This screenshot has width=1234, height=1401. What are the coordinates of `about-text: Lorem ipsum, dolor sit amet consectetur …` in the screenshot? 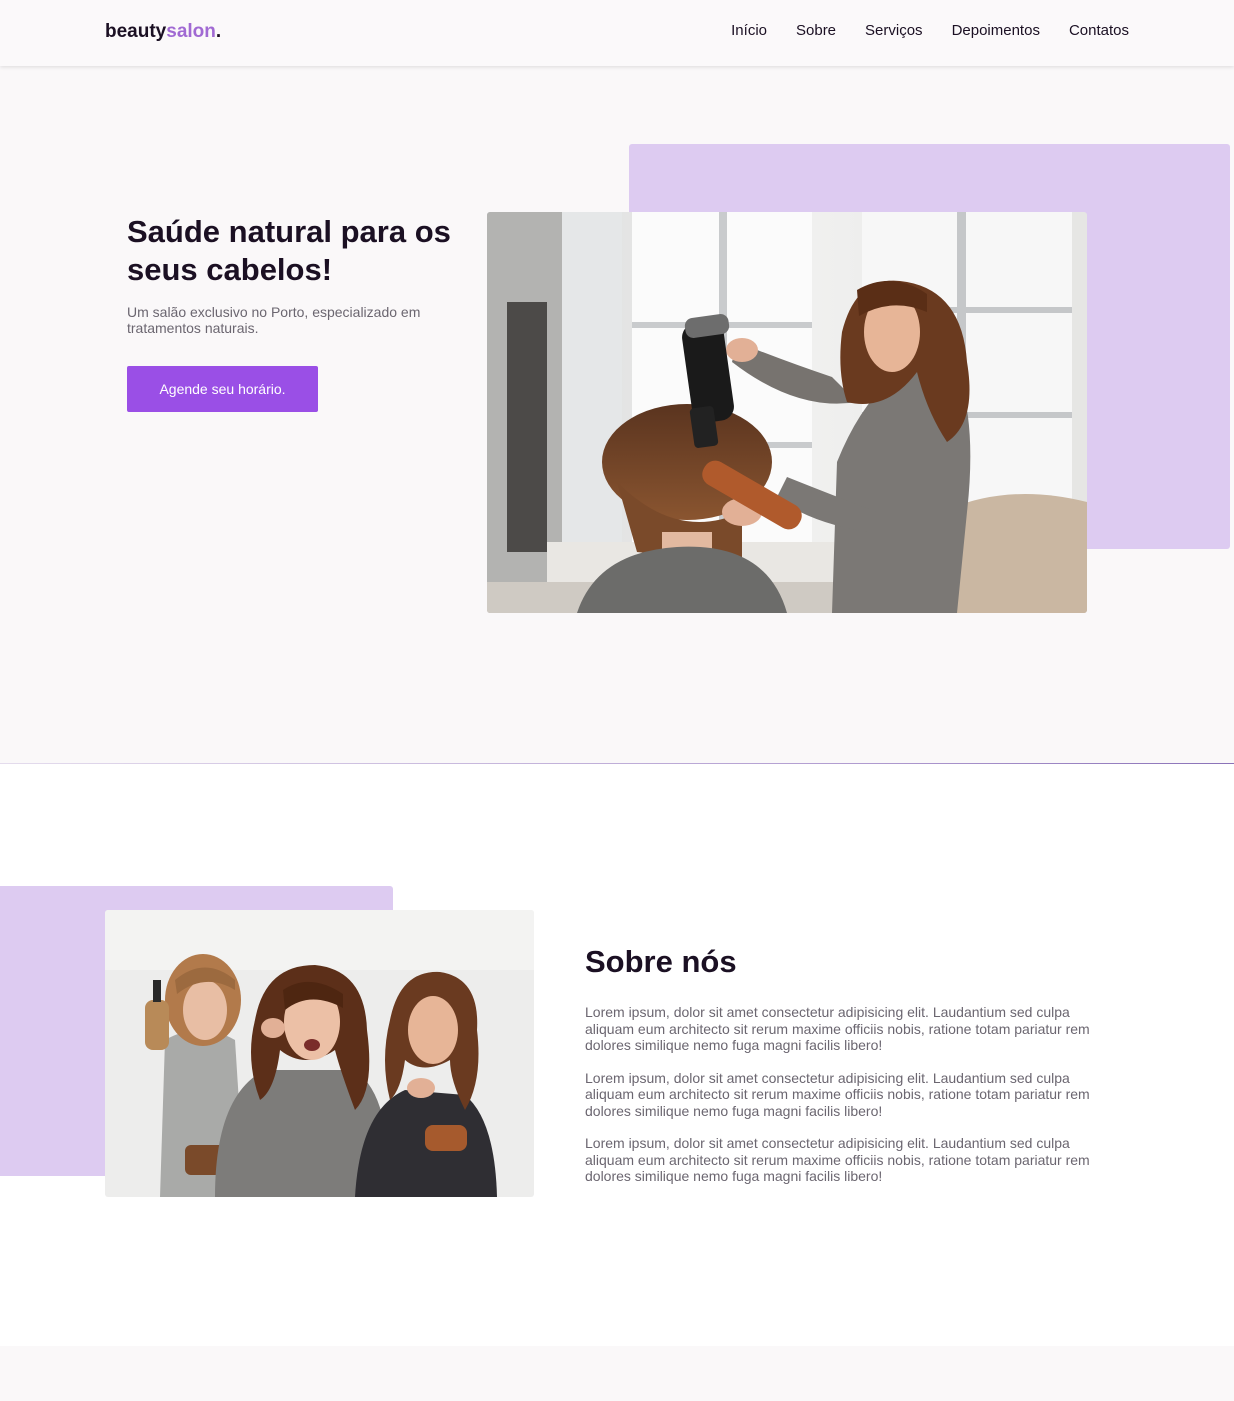 It's located at (842, 1102).